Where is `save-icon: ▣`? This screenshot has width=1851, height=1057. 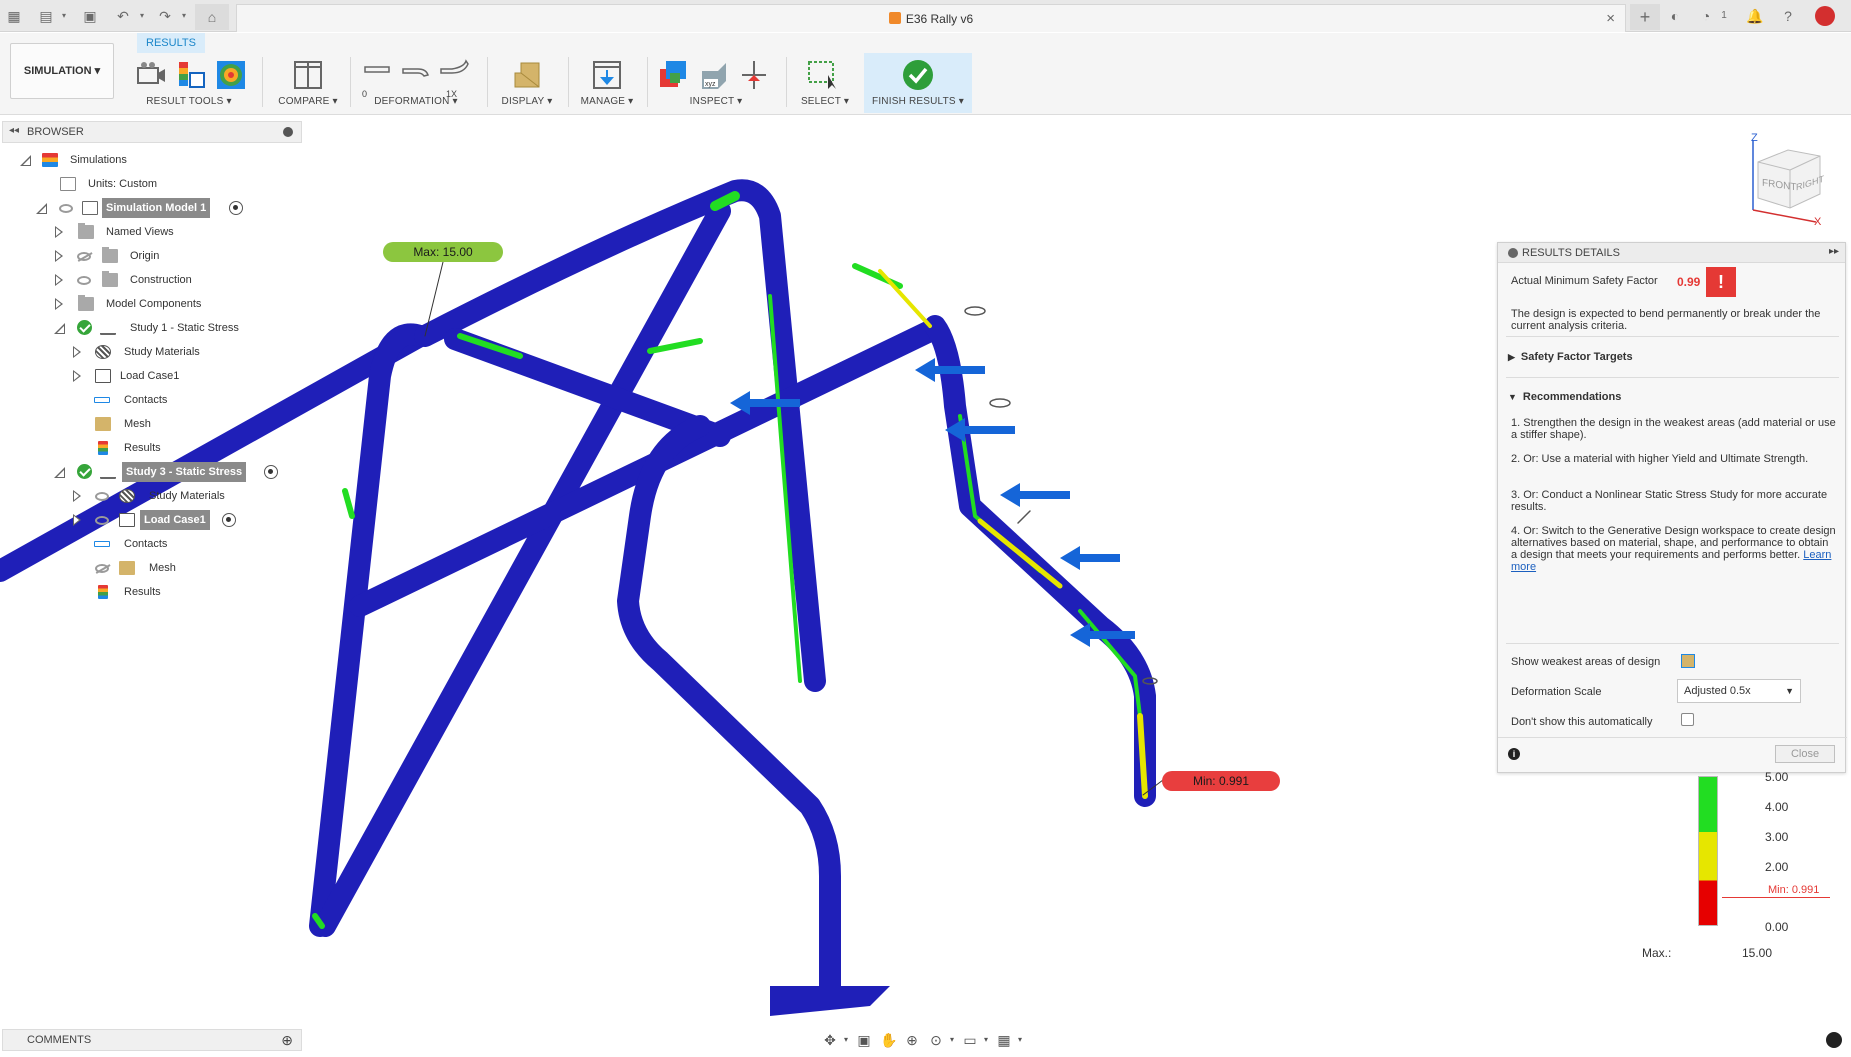
save-icon: ▣ is located at coordinates (90, 16).